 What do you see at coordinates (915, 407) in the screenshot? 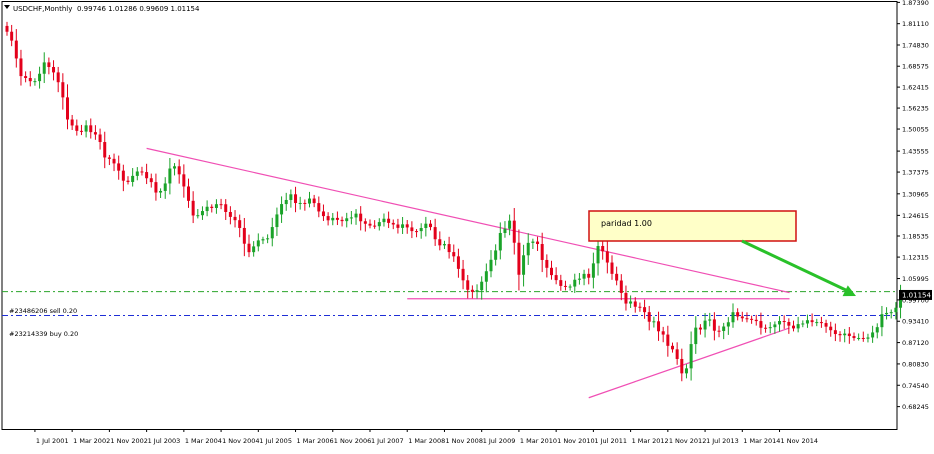
I see `y-tick-label: 0.68245` at bounding box center [915, 407].